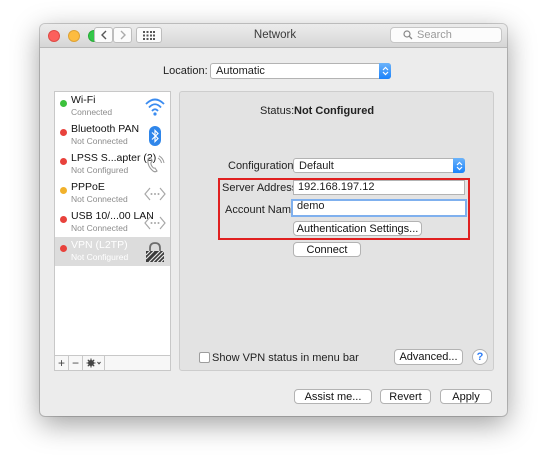 The image size is (546, 473). Describe the element at coordinates (99, 245) in the screenshot. I see `service-name: VPN (L2TP)` at that location.